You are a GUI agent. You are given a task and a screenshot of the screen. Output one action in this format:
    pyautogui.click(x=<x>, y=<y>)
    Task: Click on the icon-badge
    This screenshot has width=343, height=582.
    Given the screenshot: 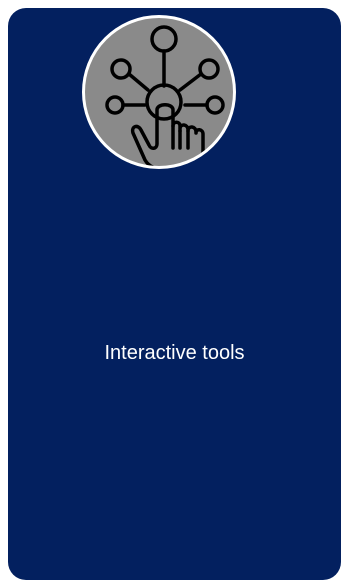 What is the action you would take?
    pyautogui.click(x=159, y=92)
    